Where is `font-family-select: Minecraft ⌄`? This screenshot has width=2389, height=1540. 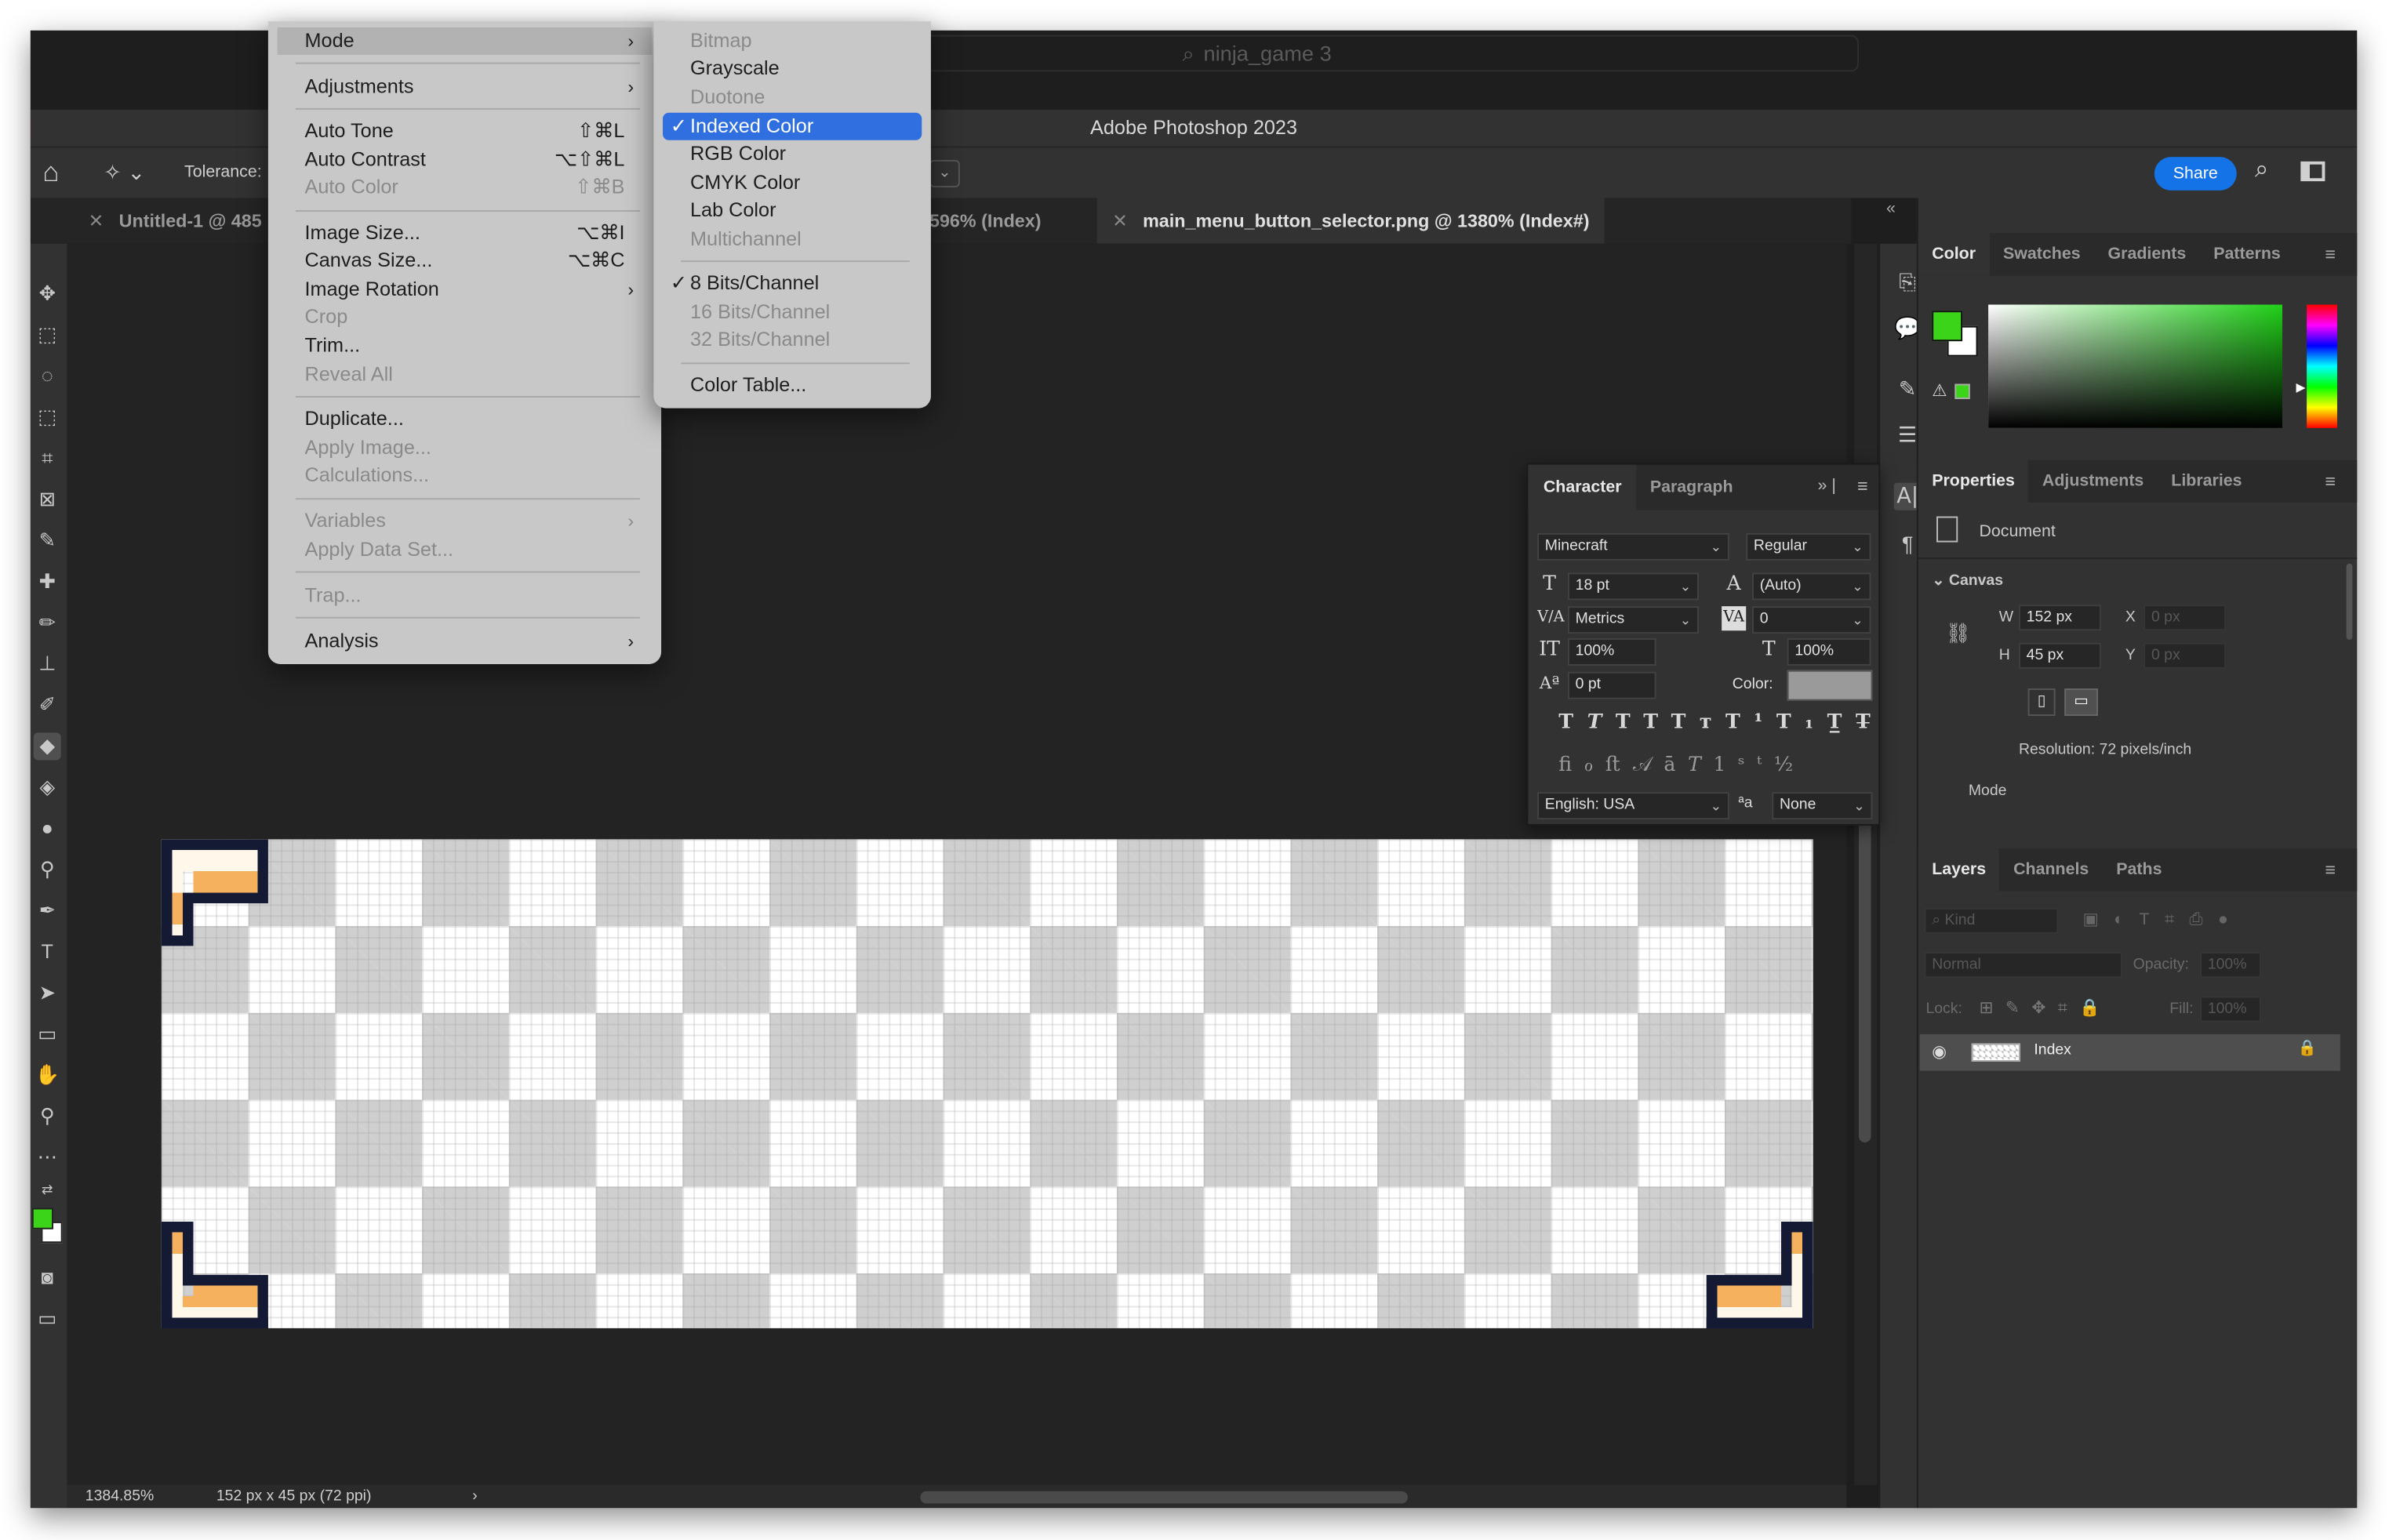
font-family-select: Minecraft ⌄ is located at coordinates (1633, 547).